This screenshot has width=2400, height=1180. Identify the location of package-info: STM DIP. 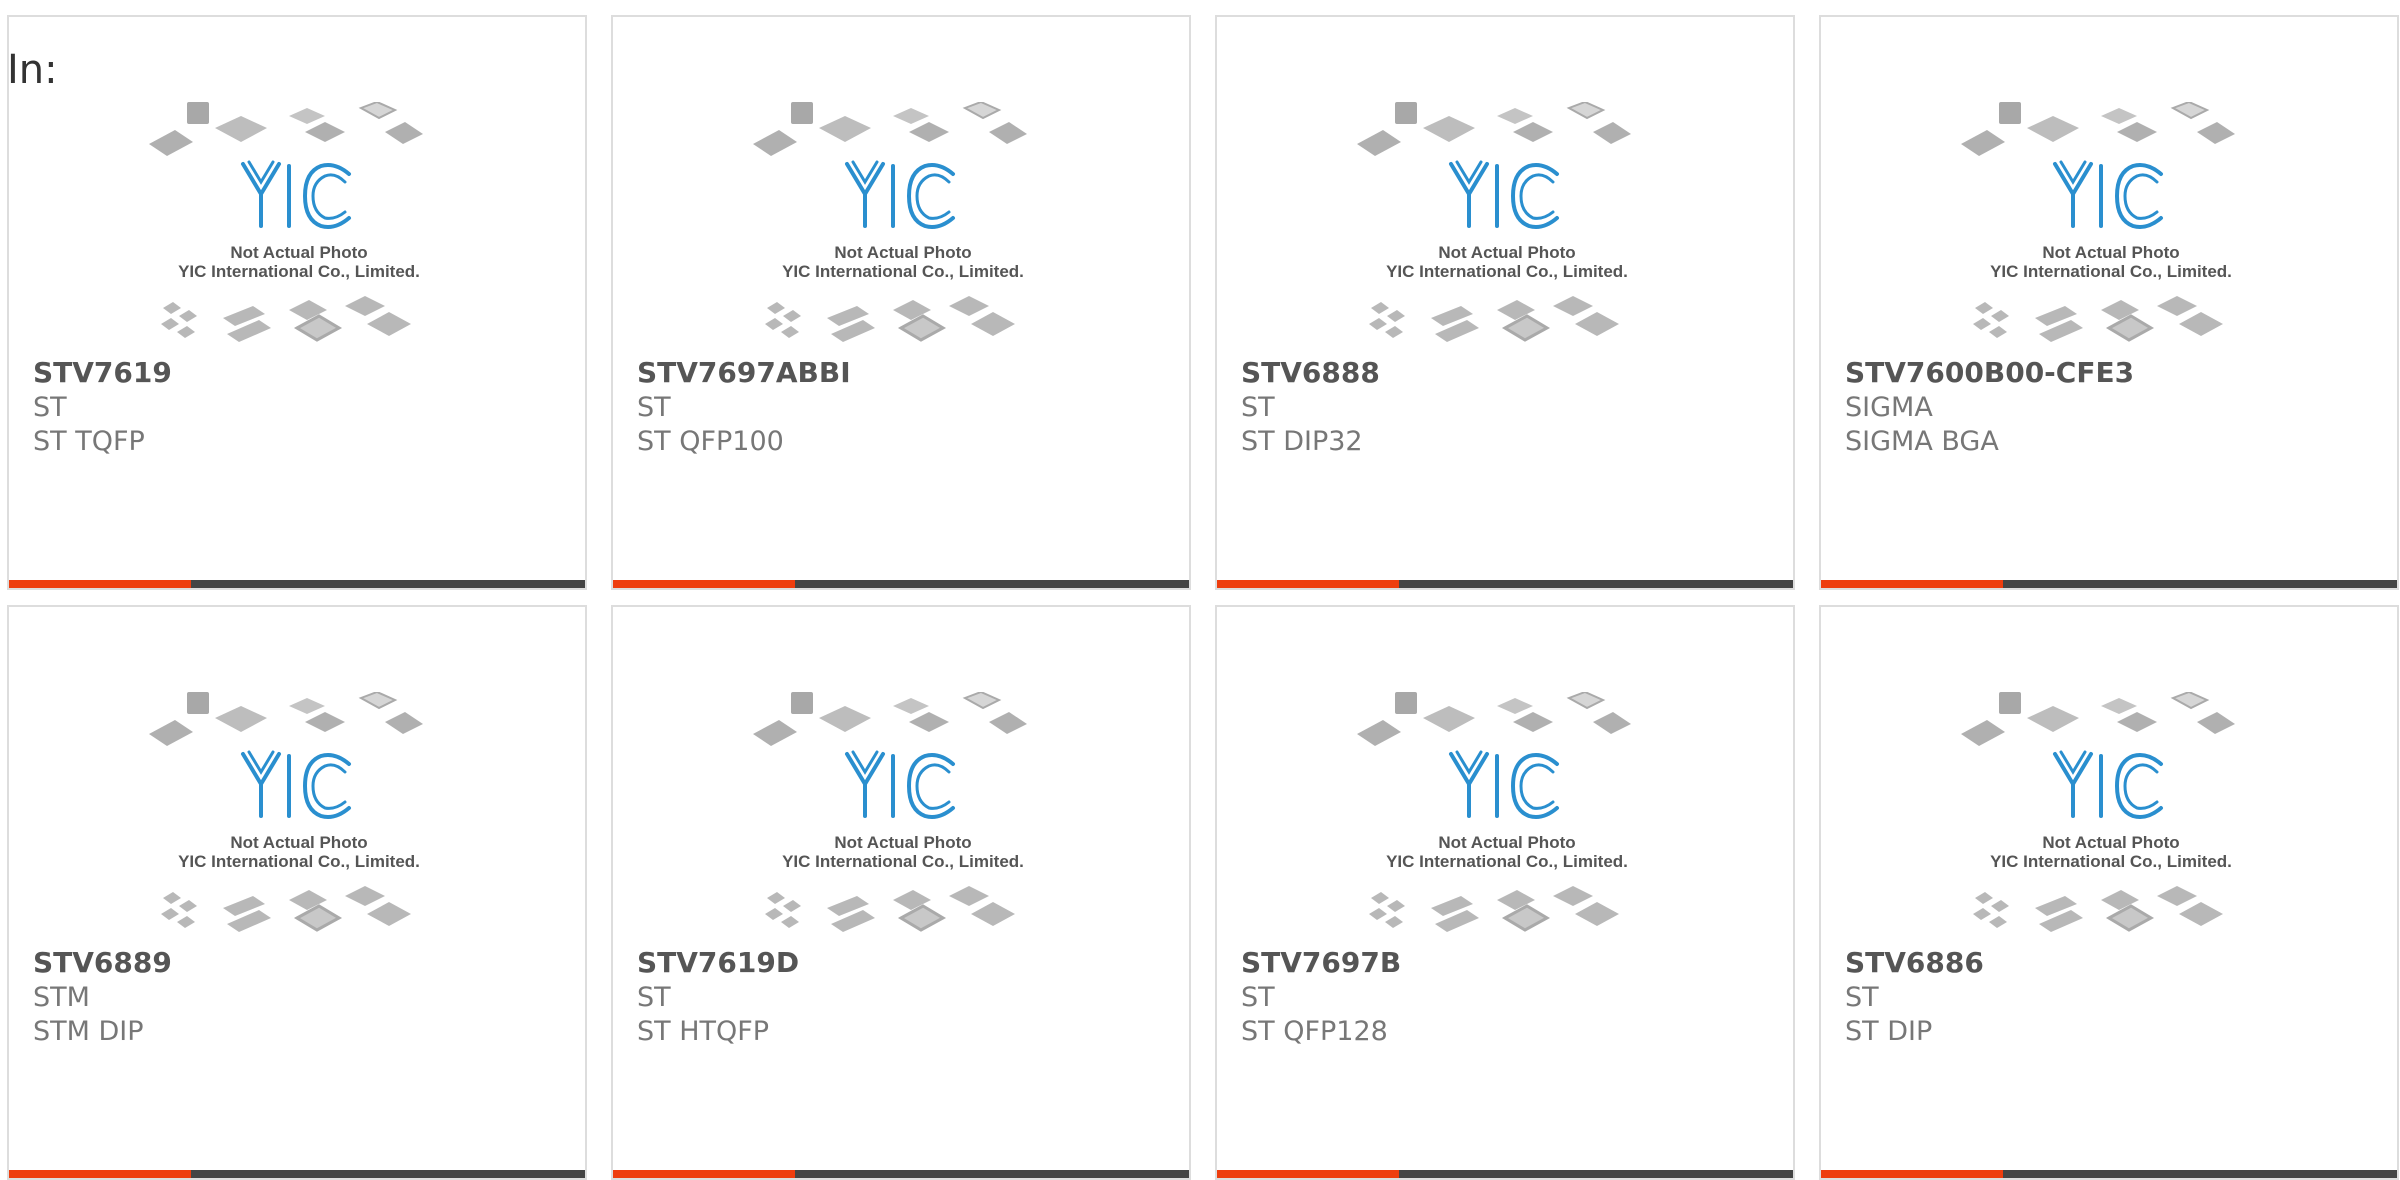
(88, 1031).